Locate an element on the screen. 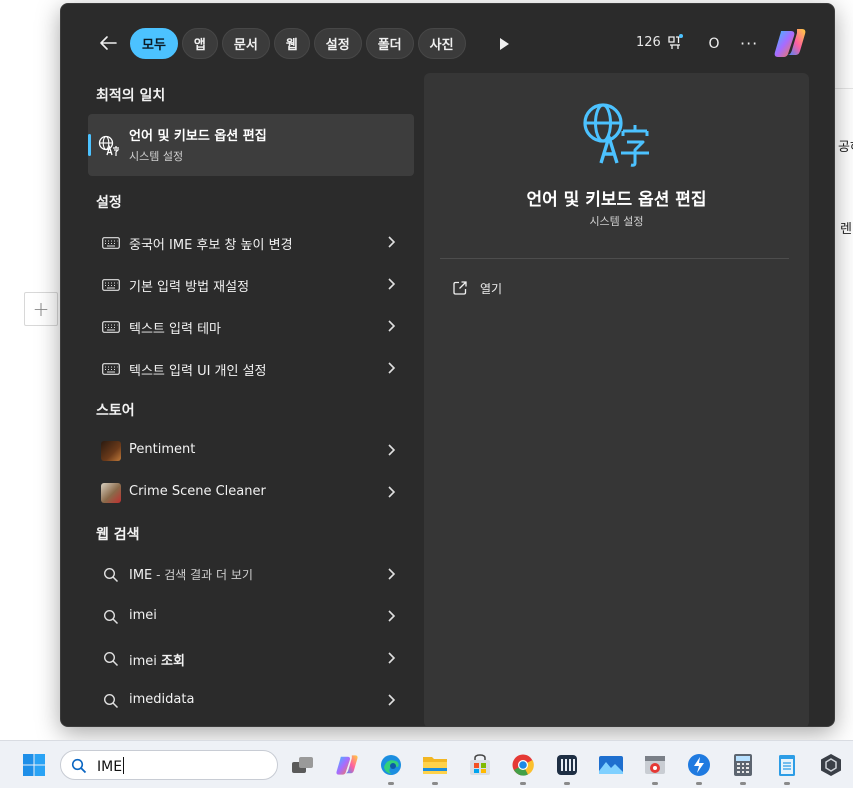 Image resolution: width=853 pixels, height=788 pixels. file-explorer-icon is located at coordinates (435, 765).